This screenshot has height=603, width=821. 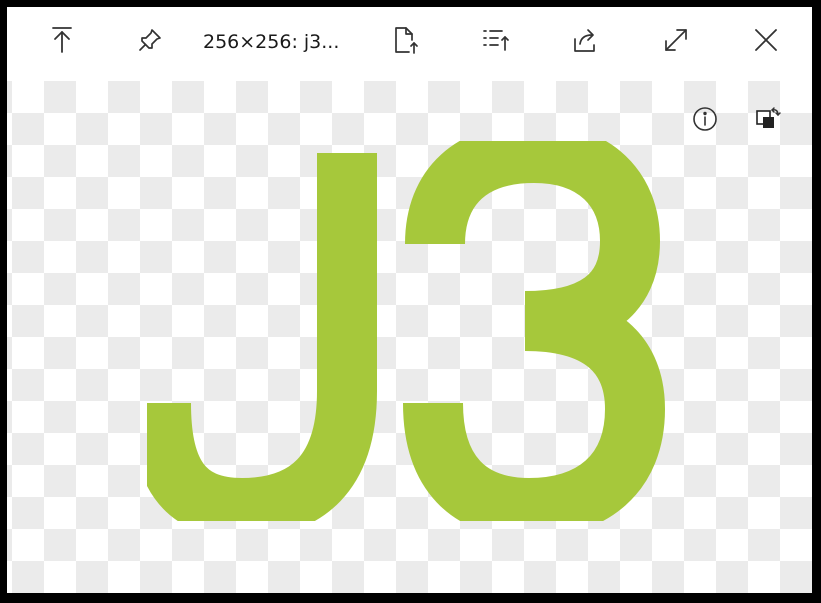 I want to click on expand-icon, so click(x=676, y=40).